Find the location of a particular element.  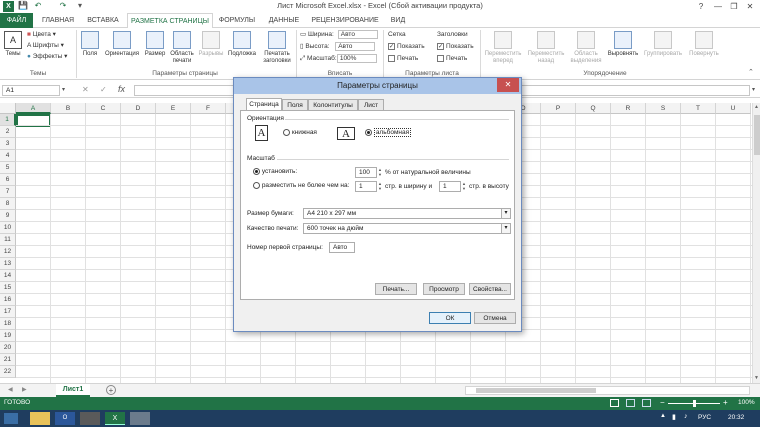

row-header-7: 7 is located at coordinates (8, 192).